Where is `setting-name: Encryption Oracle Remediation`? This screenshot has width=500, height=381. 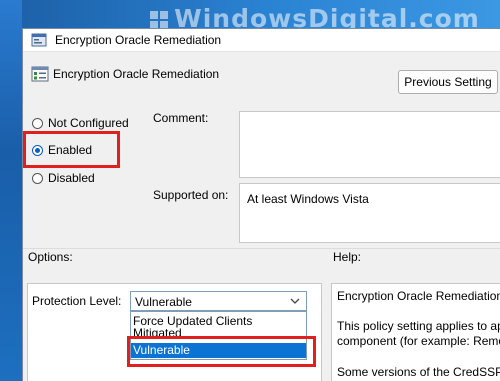 setting-name: Encryption Oracle Remediation is located at coordinates (136, 74).